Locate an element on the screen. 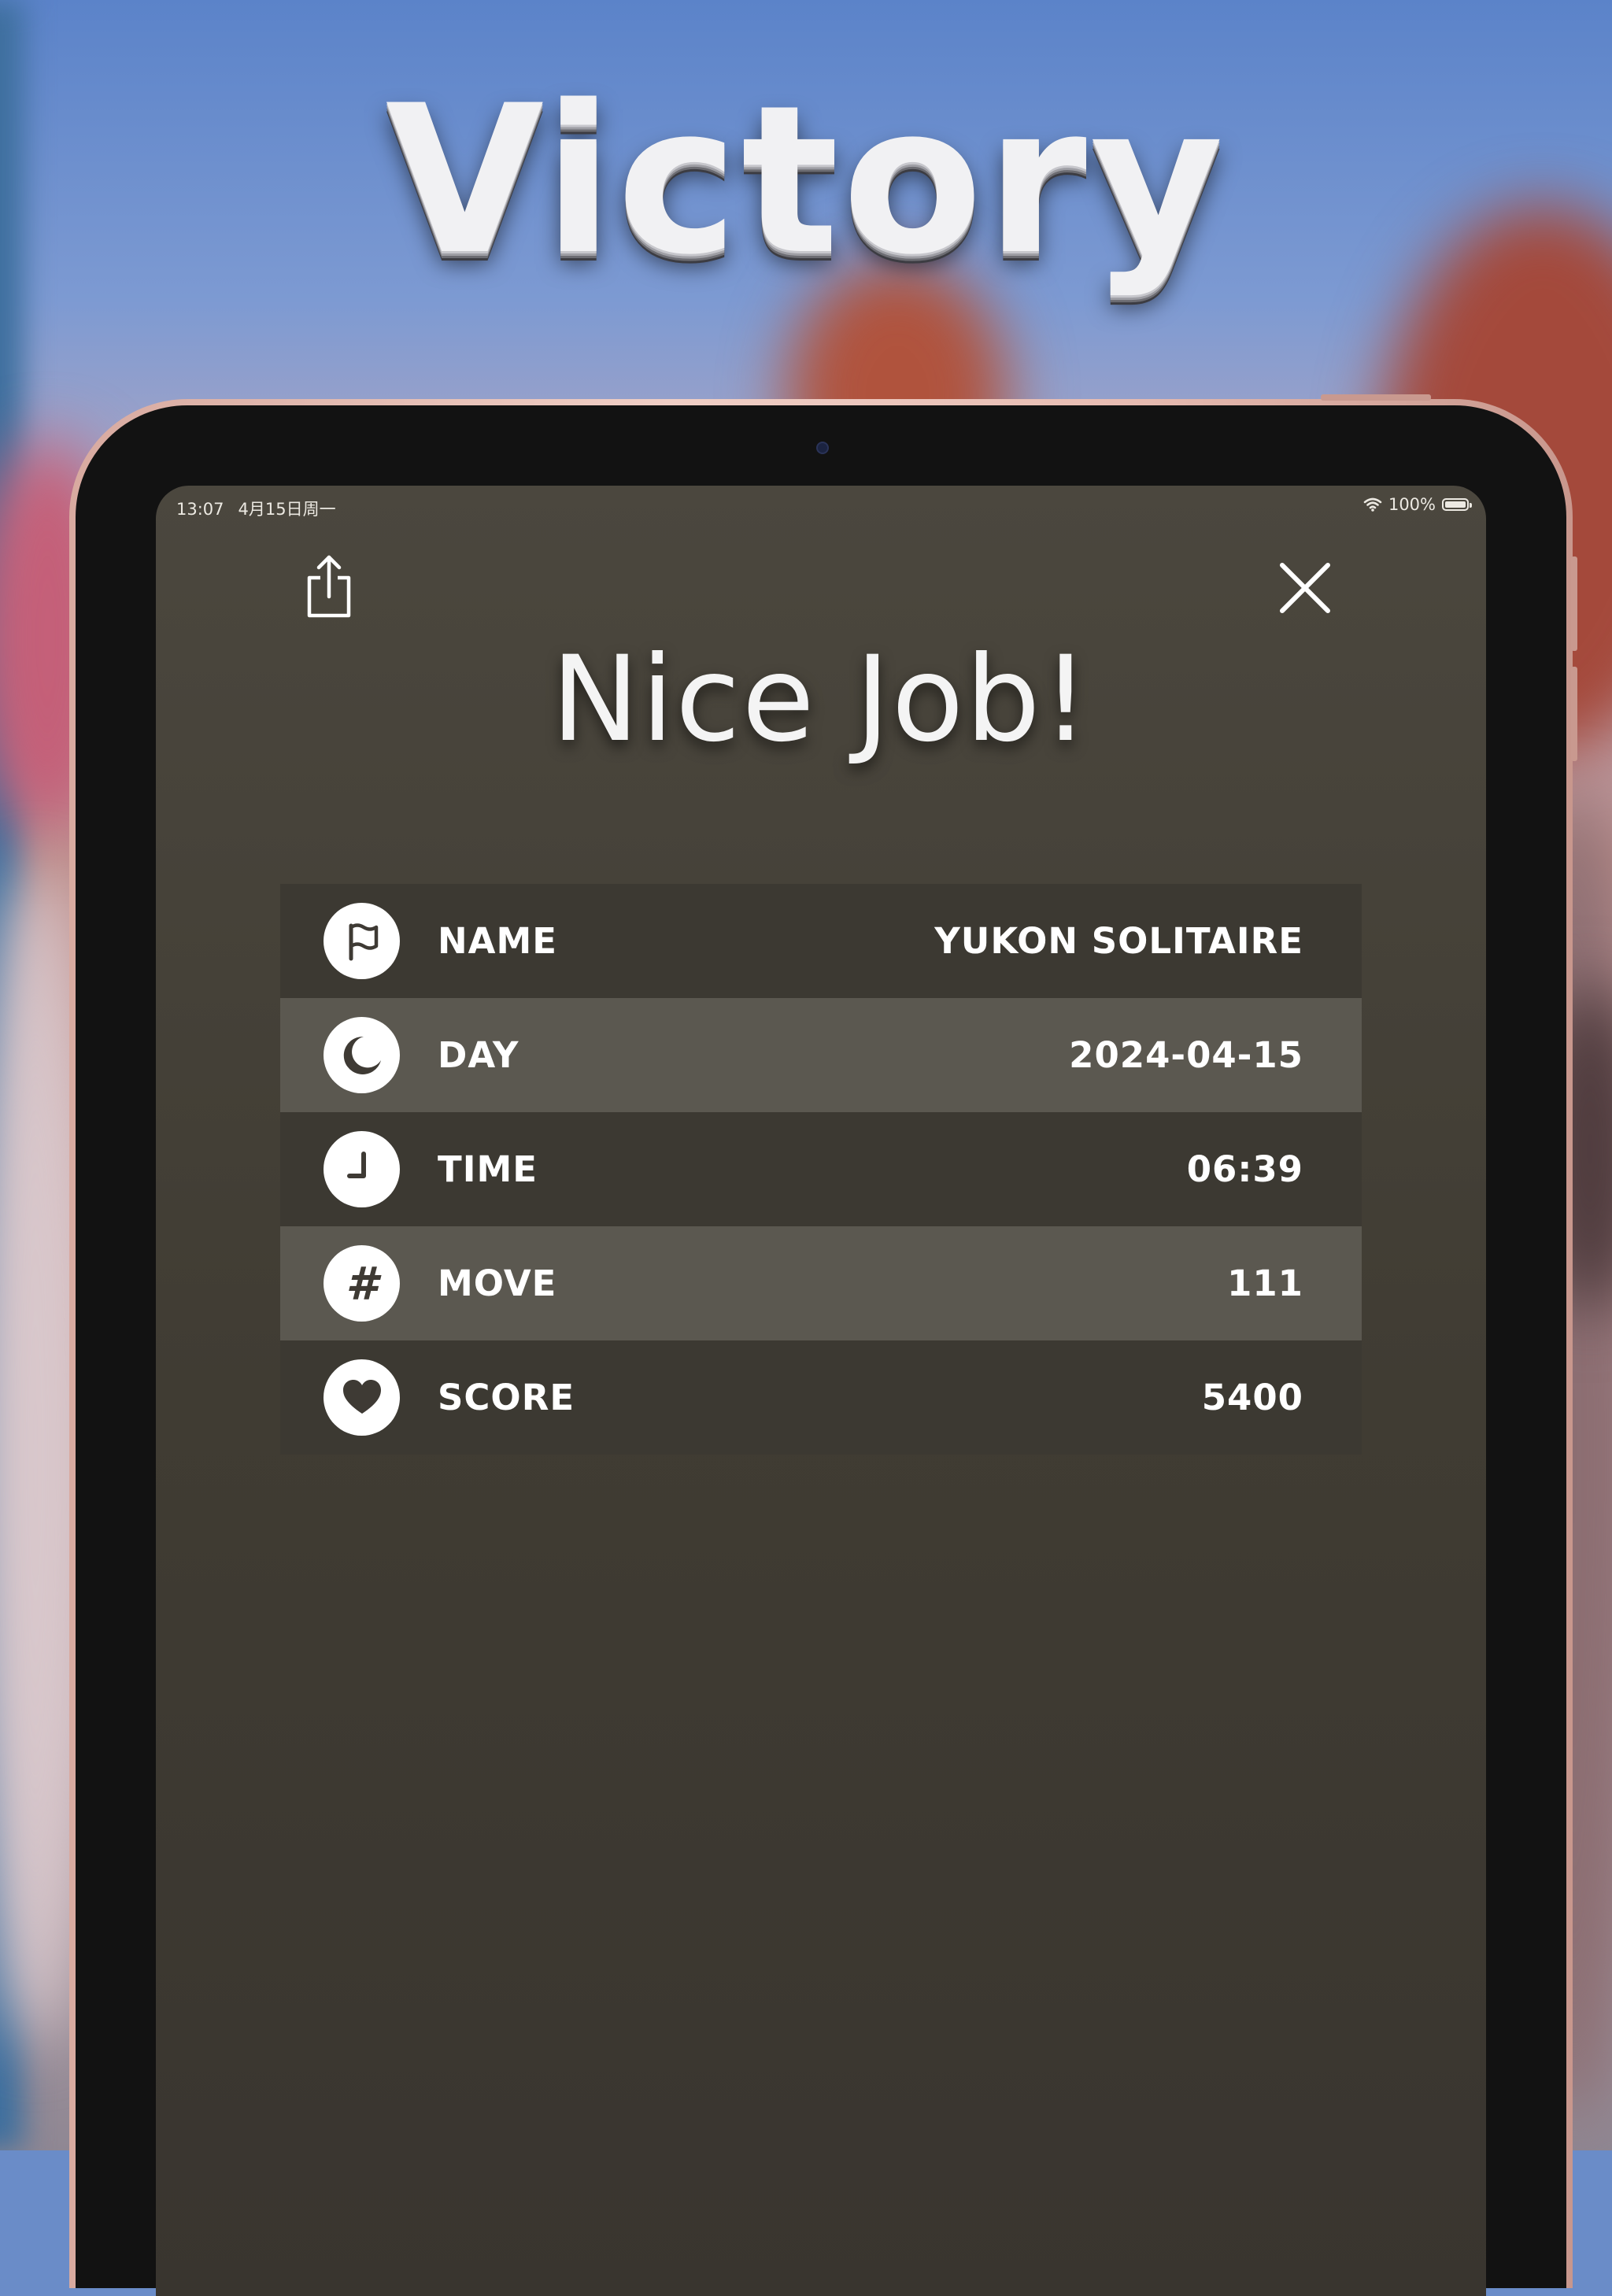  hash-icon: # is located at coordinates (362, 1283).